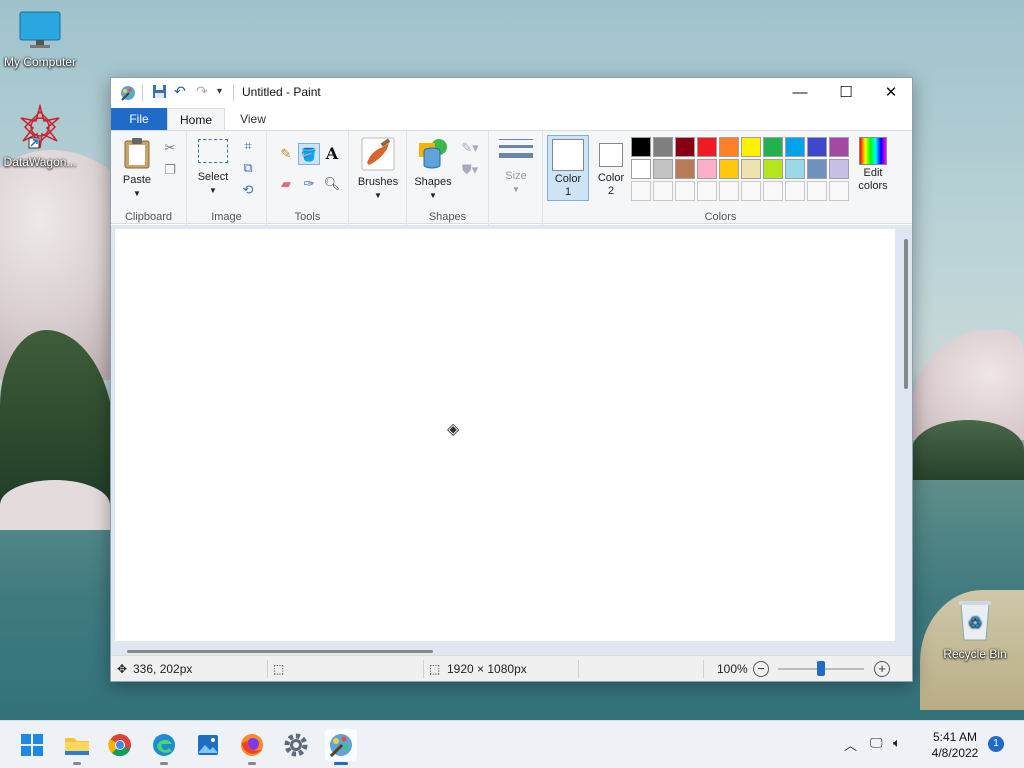  What do you see at coordinates (196, 119) in the screenshot?
I see `tab-home: Home` at bounding box center [196, 119].